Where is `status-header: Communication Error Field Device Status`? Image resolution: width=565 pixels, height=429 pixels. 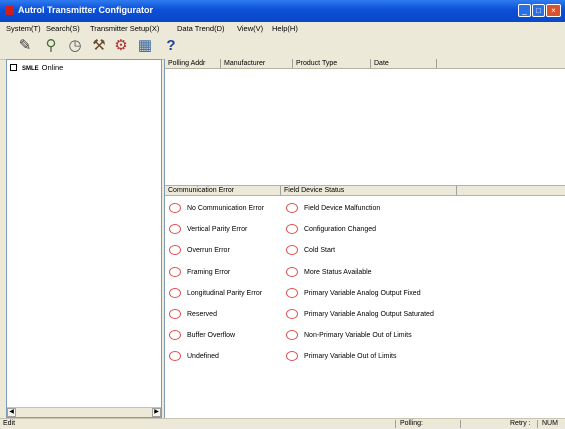
status-header: Communication Error Field Device Status is located at coordinates (365, 190).